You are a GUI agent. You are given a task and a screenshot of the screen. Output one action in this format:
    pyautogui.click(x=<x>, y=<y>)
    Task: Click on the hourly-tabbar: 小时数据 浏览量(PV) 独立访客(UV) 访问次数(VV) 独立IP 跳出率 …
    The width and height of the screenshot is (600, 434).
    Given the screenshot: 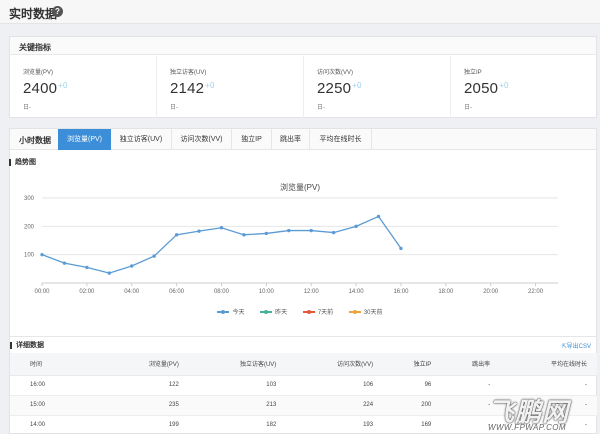 What is the action you would take?
    pyautogui.click(x=303, y=139)
    